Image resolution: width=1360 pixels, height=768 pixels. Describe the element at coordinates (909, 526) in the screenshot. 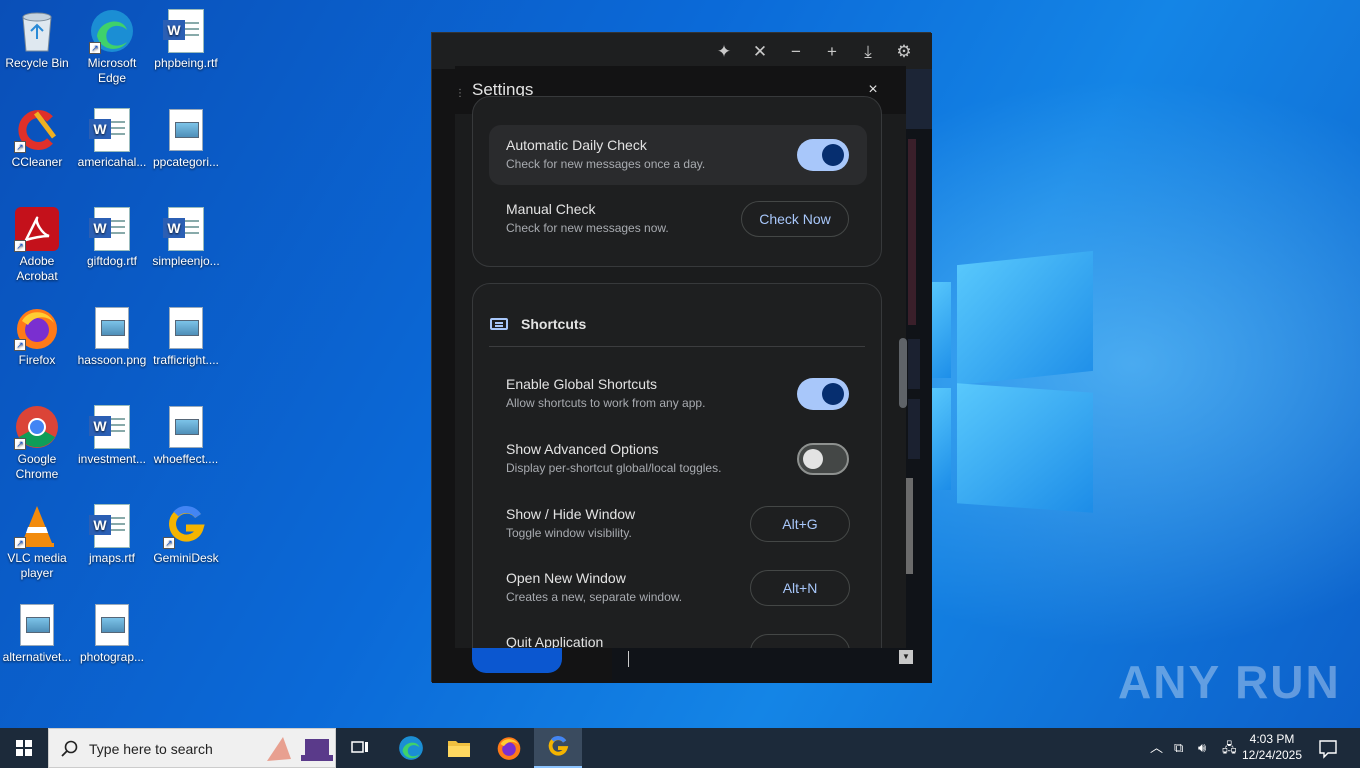

I see `panel-scrollbar-thumb` at that location.